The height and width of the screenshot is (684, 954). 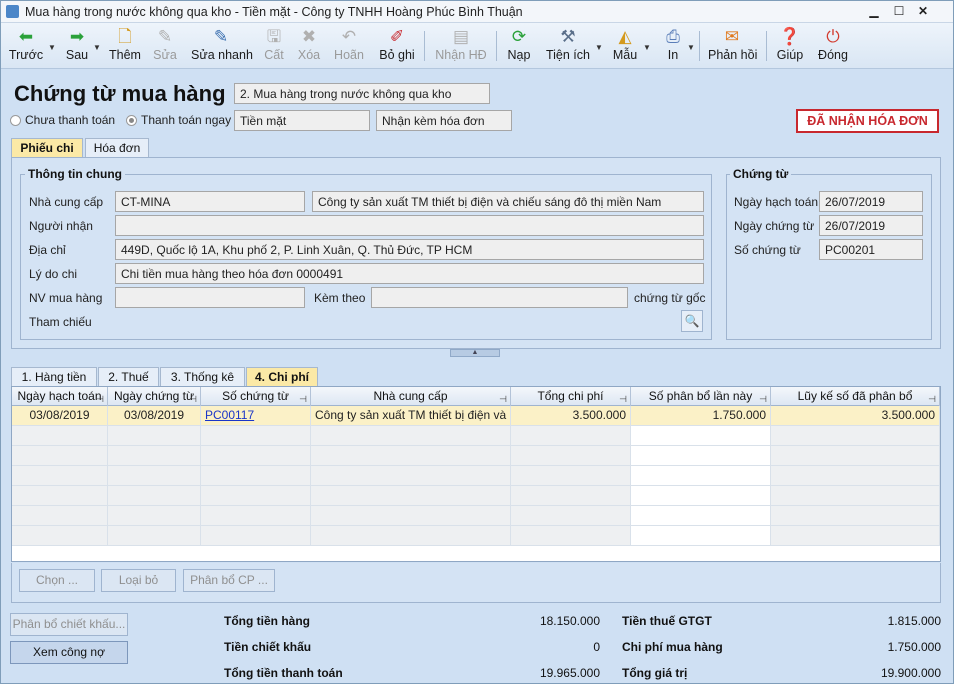 What do you see at coordinates (210, 201) in the screenshot?
I see `supplier-code-field: CT-MINA` at bounding box center [210, 201].